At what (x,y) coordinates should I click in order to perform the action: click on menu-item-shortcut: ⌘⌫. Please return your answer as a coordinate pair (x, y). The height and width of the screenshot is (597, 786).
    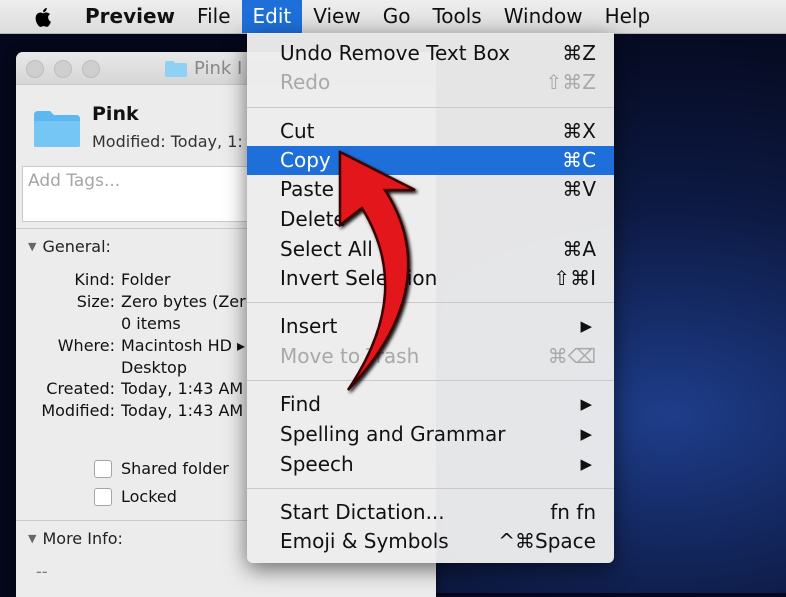
    Looking at the image, I should click on (571, 356).